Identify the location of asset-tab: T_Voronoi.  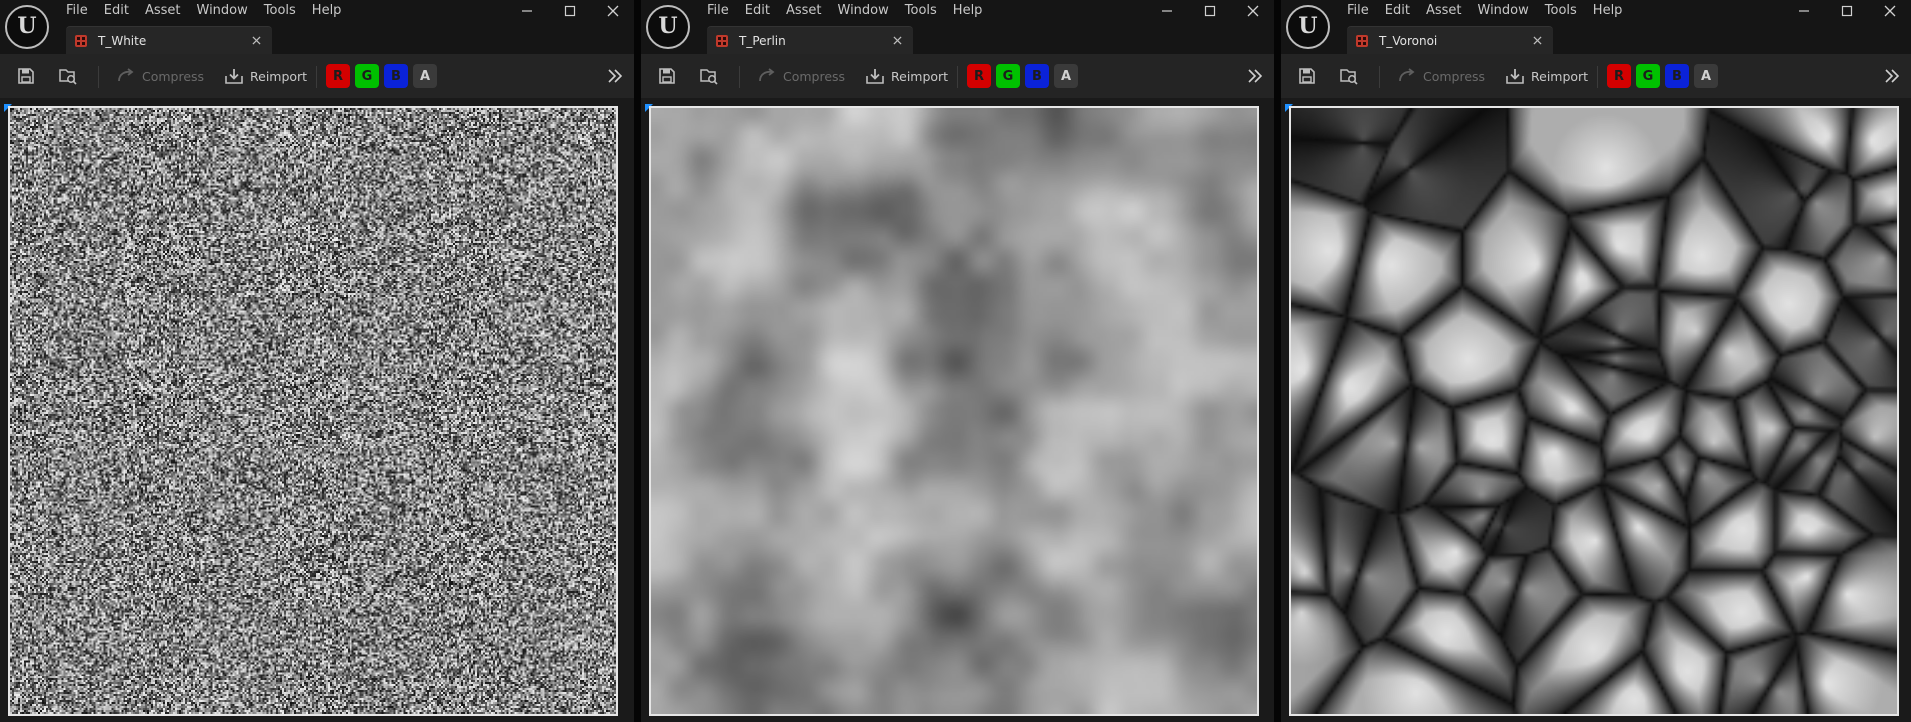
(1450, 40).